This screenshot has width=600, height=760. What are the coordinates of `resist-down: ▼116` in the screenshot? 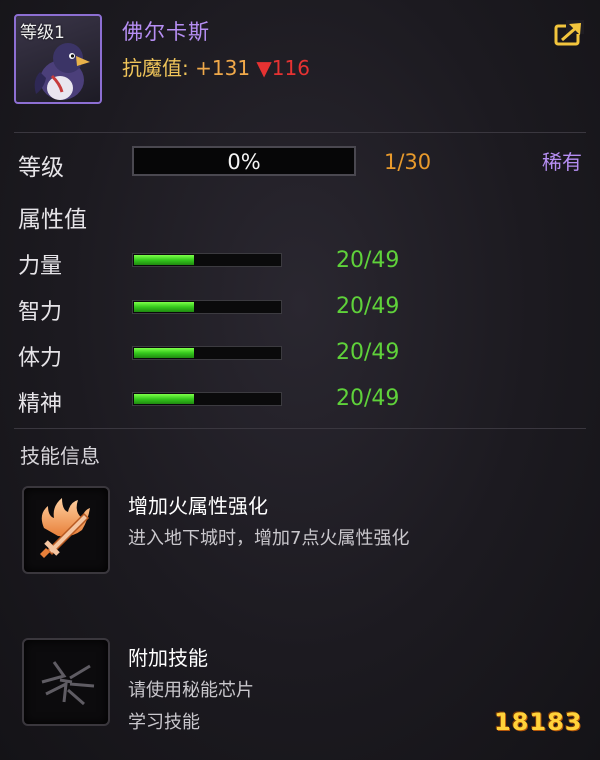 It's located at (283, 68).